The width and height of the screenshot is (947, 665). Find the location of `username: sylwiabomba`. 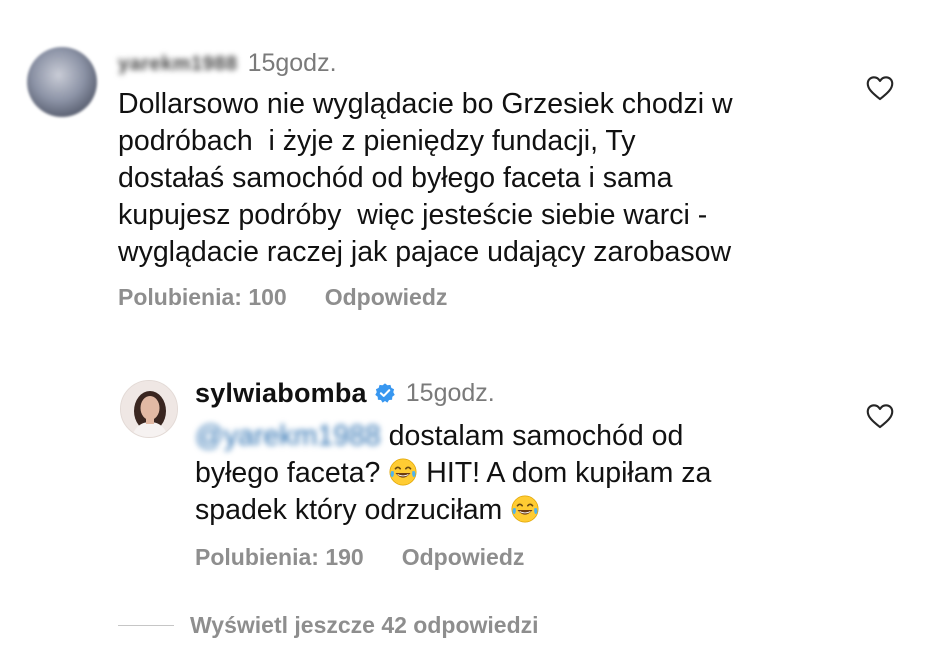

username: sylwiabomba is located at coordinates (281, 393).